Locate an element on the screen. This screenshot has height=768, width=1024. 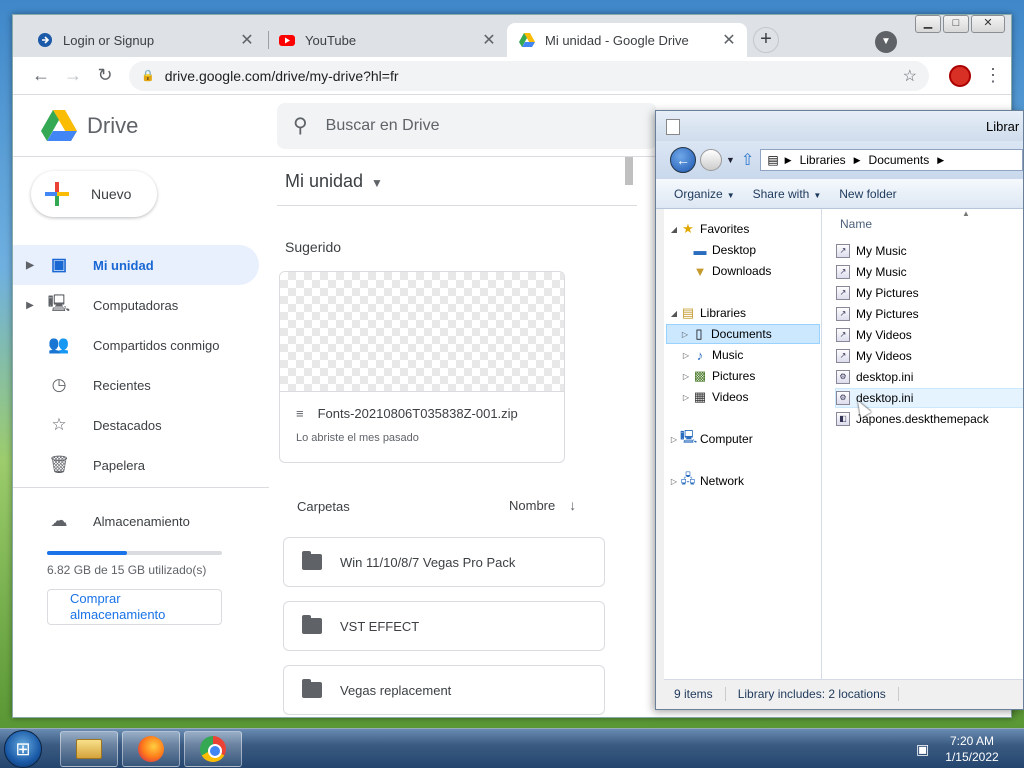
explorer-taskbar-button is located at coordinates (89, 749).